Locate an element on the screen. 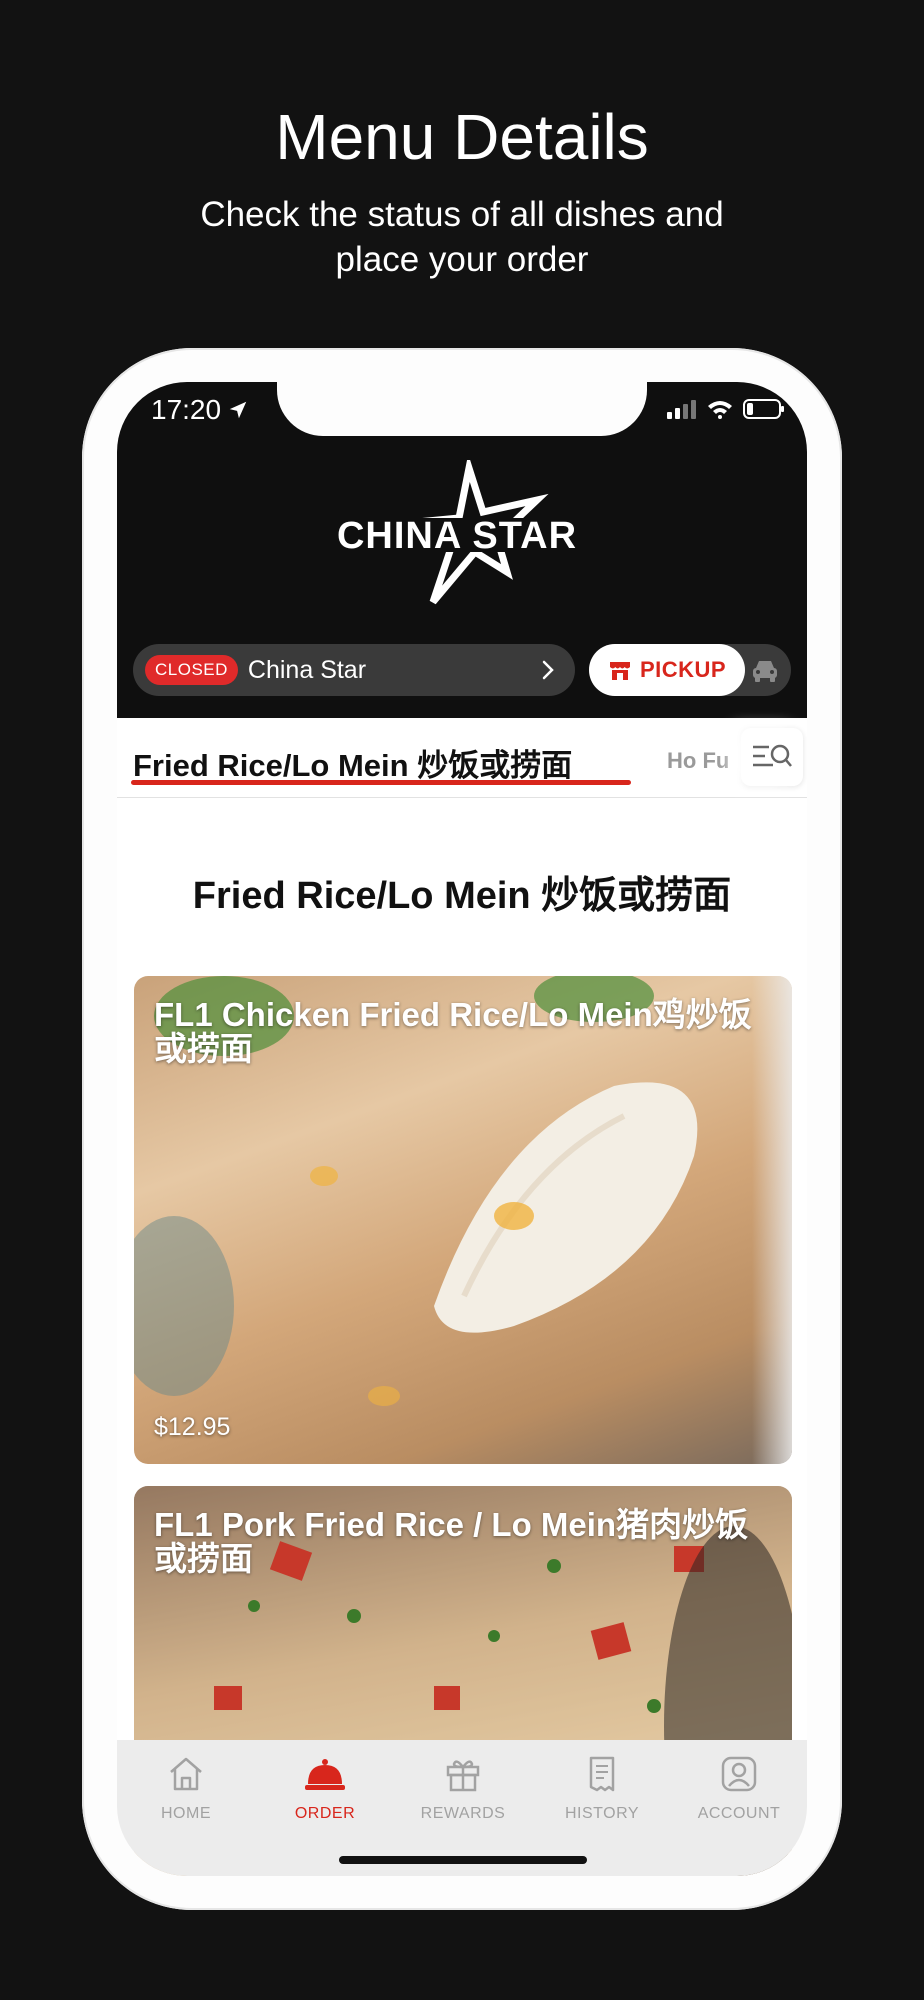  tab-account-label: ACCOUNT is located at coordinates (739, 1813).